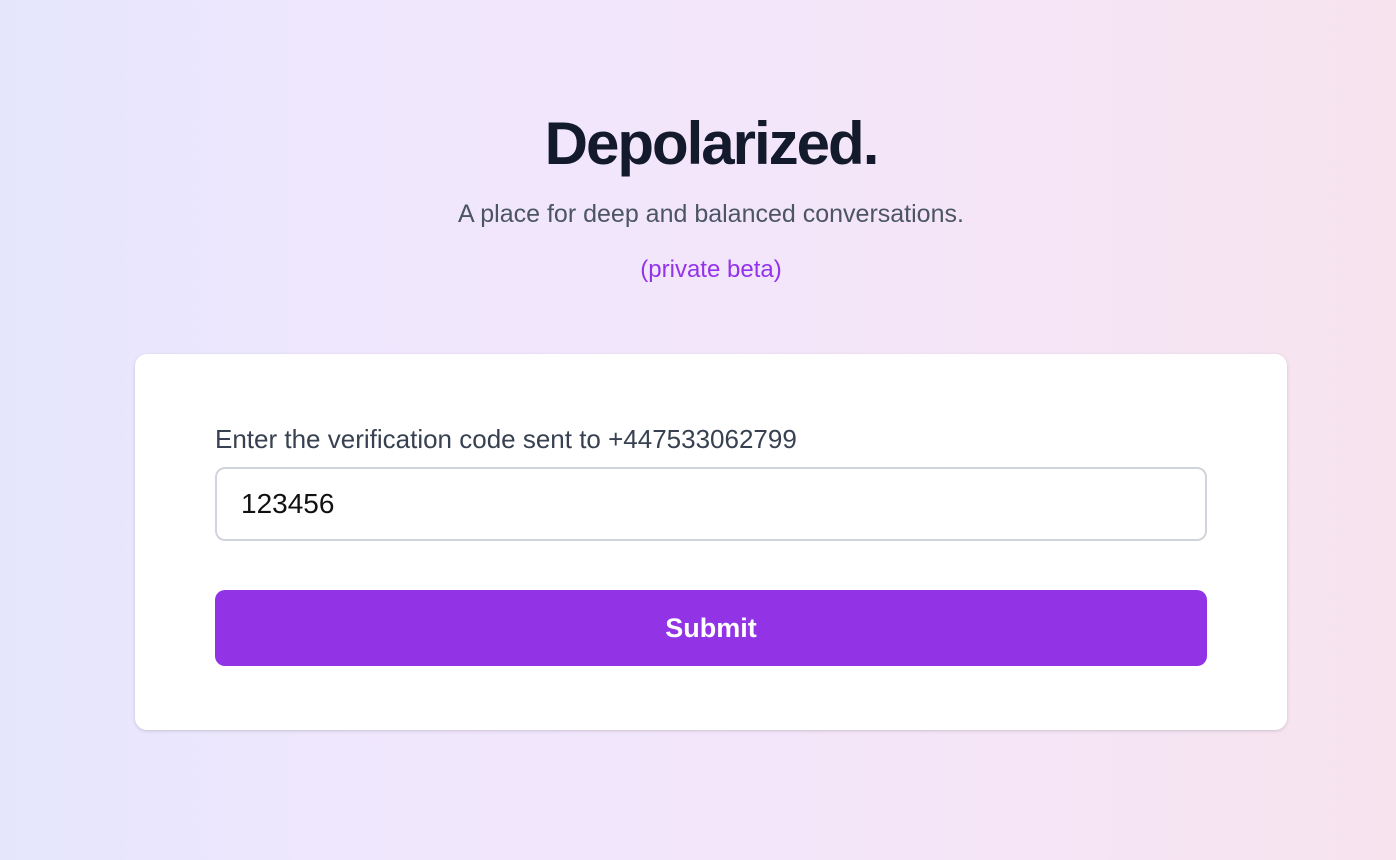 This screenshot has height=860, width=1396. I want to click on beta-note: (private beta), so click(711, 269).